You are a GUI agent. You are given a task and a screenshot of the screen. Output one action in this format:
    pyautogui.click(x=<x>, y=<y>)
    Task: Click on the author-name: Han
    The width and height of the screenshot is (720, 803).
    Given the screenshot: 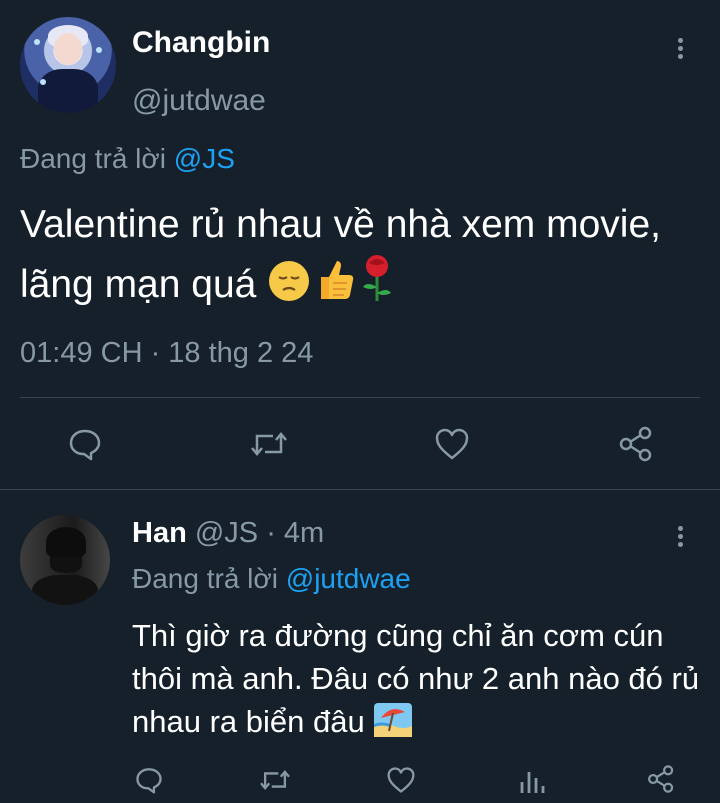 What is the action you would take?
    pyautogui.click(x=159, y=533)
    